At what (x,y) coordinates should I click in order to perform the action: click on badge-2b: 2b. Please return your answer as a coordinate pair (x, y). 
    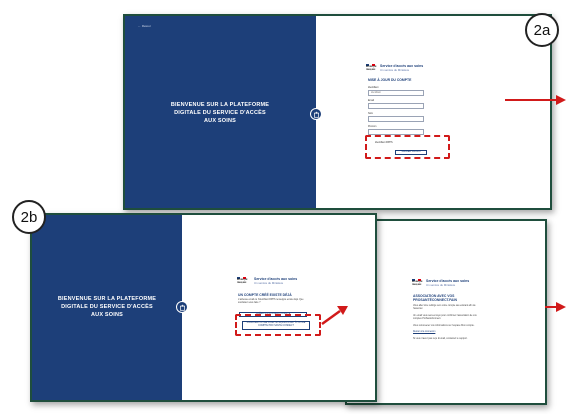
    Looking at the image, I should click on (29, 217).